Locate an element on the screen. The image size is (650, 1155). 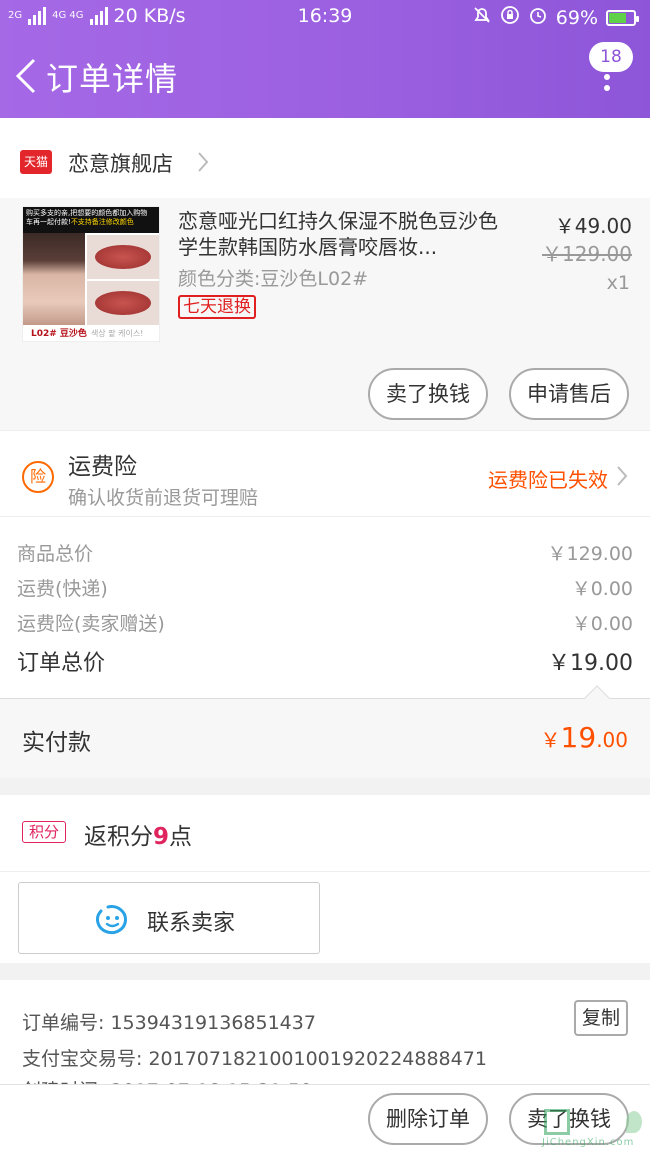
message-count-badge: 18 is located at coordinates (611, 57).